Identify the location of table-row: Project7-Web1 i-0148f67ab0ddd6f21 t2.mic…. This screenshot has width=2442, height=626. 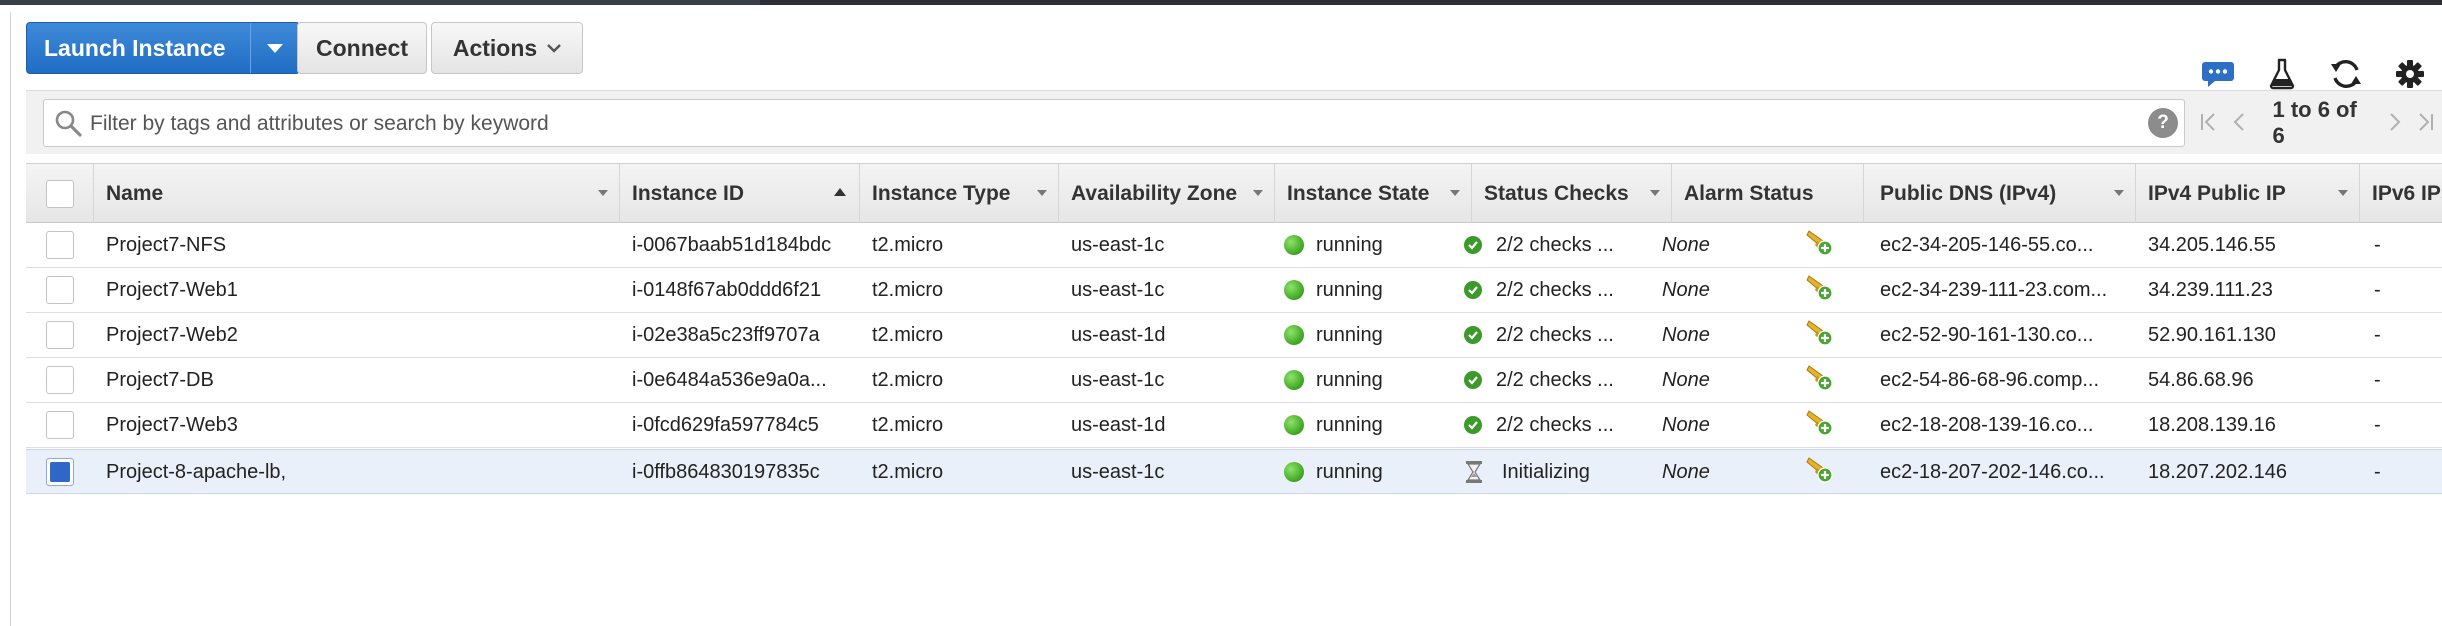
(1234, 290).